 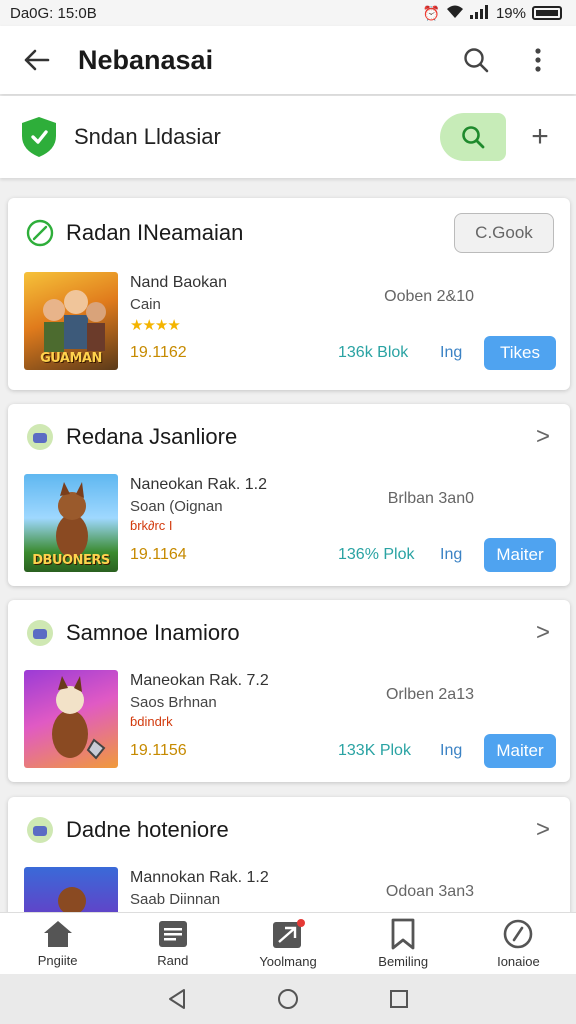 What do you see at coordinates (71, 358) in the screenshot?
I see `thumbnail-caption: GUAMAN` at bounding box center [71, 358].